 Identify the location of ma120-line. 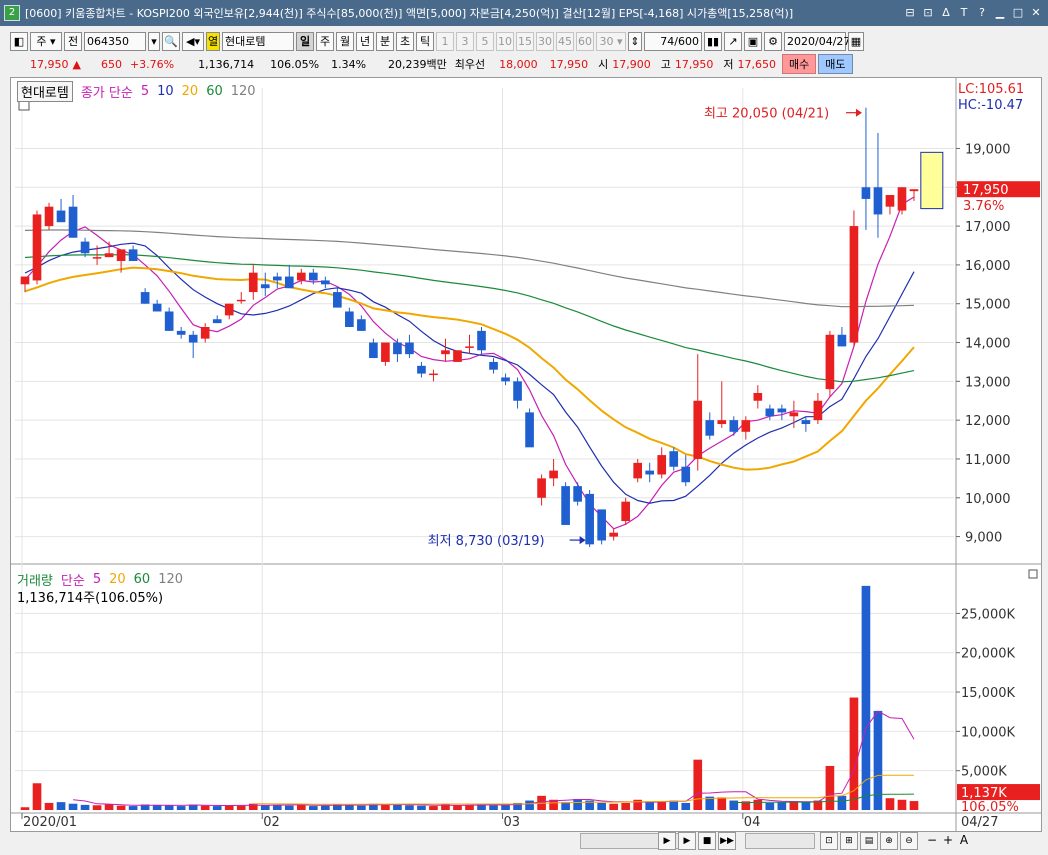
(469, 268).